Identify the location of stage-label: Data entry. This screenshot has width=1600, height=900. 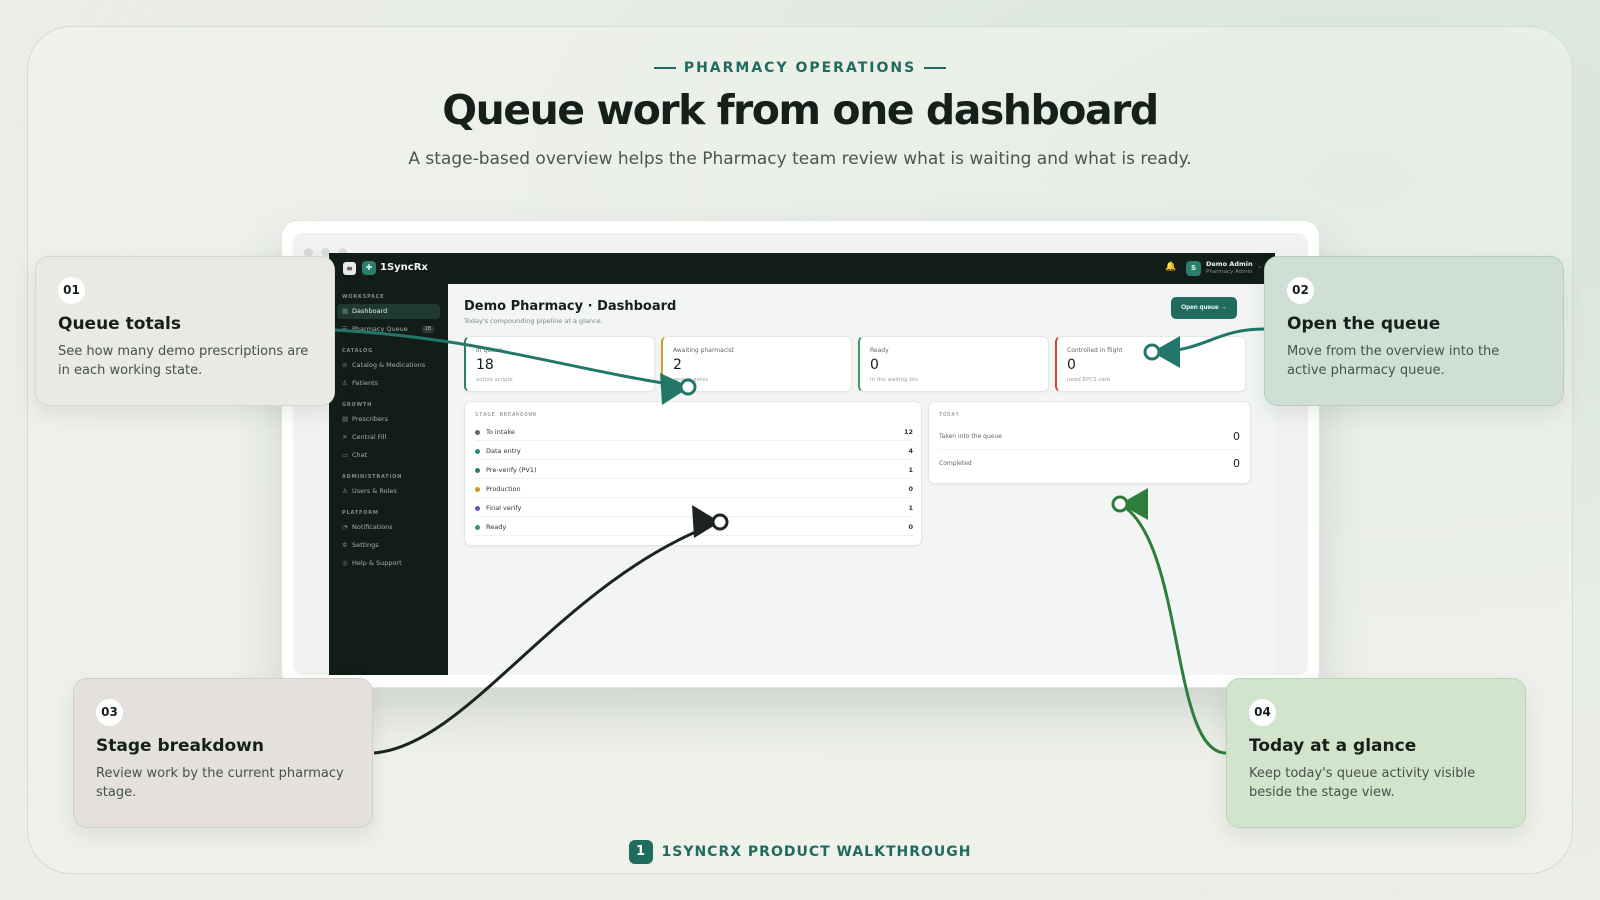
(503, 451).